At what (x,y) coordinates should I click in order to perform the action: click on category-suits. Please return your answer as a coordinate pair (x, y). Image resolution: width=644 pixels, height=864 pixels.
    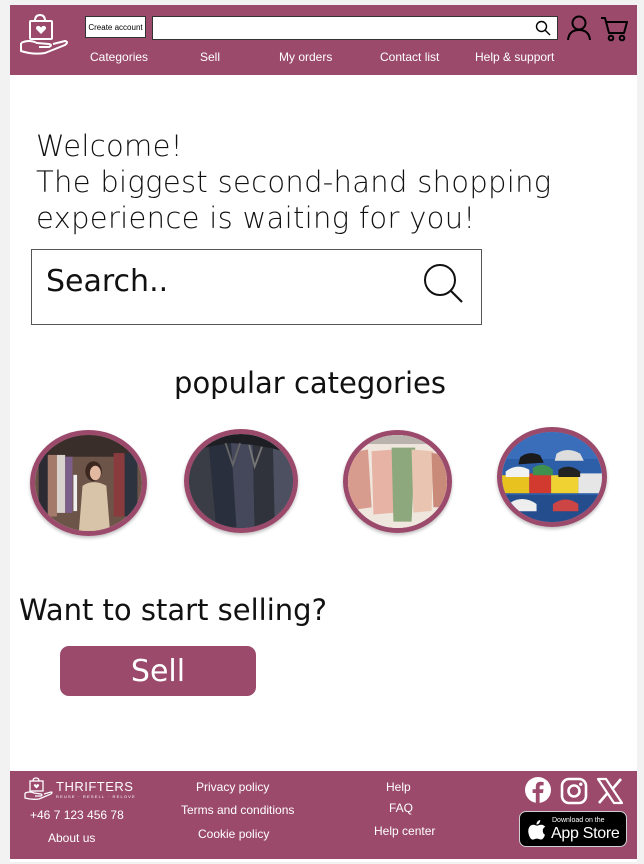
    Looking at the image, I should click on (241, 481).